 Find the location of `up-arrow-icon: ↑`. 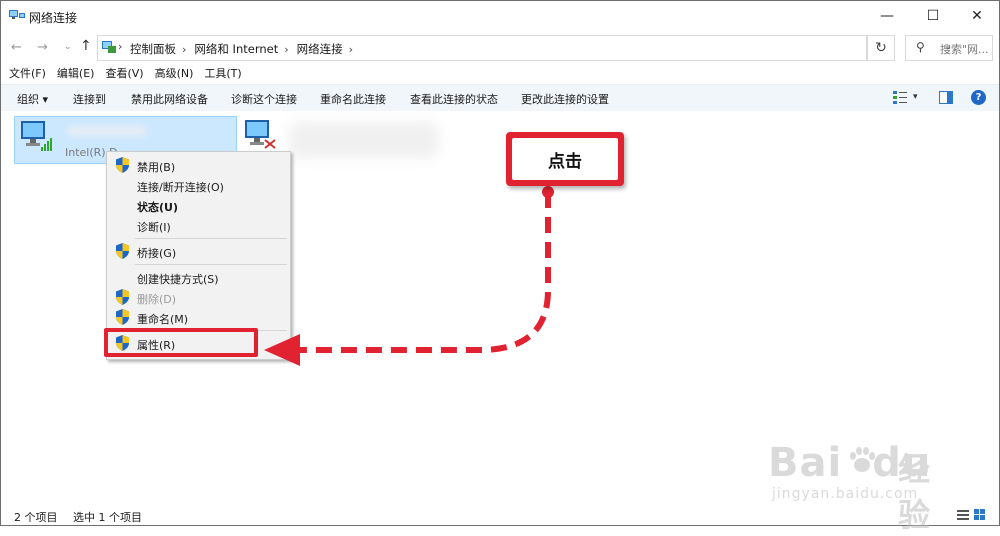

up-arrow-icon: ↑ is located at coordinates (86, 46).